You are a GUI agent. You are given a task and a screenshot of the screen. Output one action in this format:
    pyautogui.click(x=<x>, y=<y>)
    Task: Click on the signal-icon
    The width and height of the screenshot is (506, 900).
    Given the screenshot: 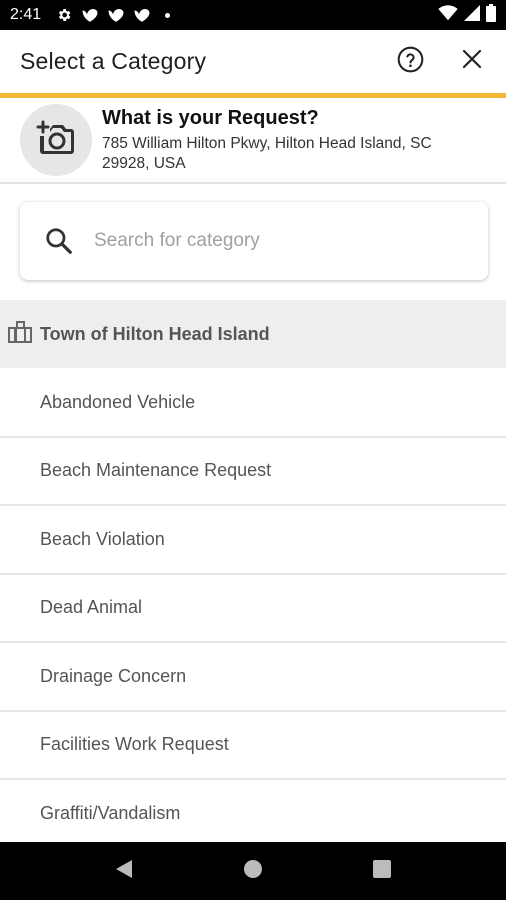 What is the action you would take?
    pyautogui.click(x=472, y=15)
    